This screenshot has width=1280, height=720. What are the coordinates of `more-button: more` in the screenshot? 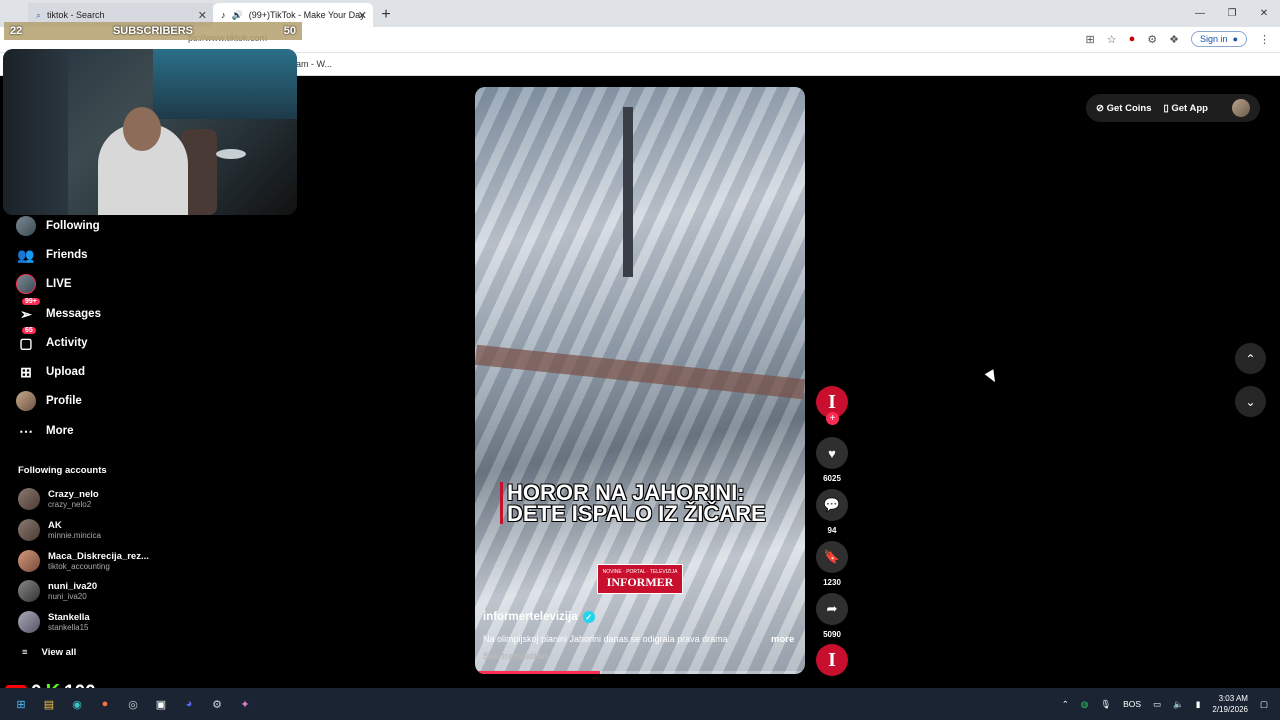 It's located at (782, 639).